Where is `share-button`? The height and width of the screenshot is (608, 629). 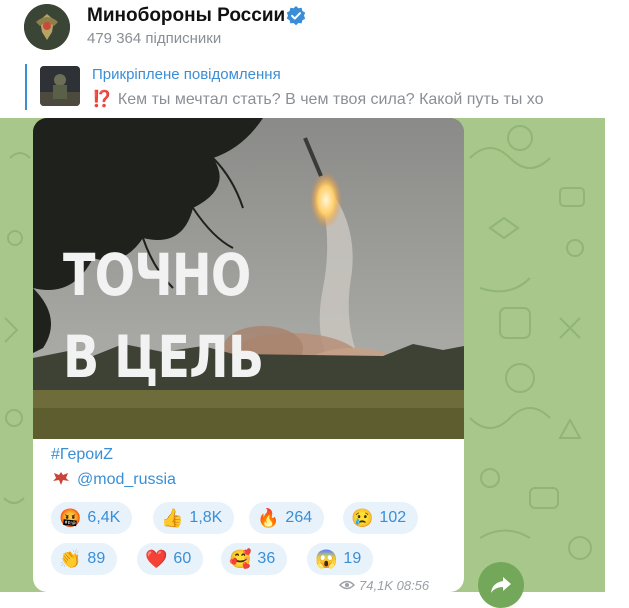 share-button is located at coordinates (501, 585).